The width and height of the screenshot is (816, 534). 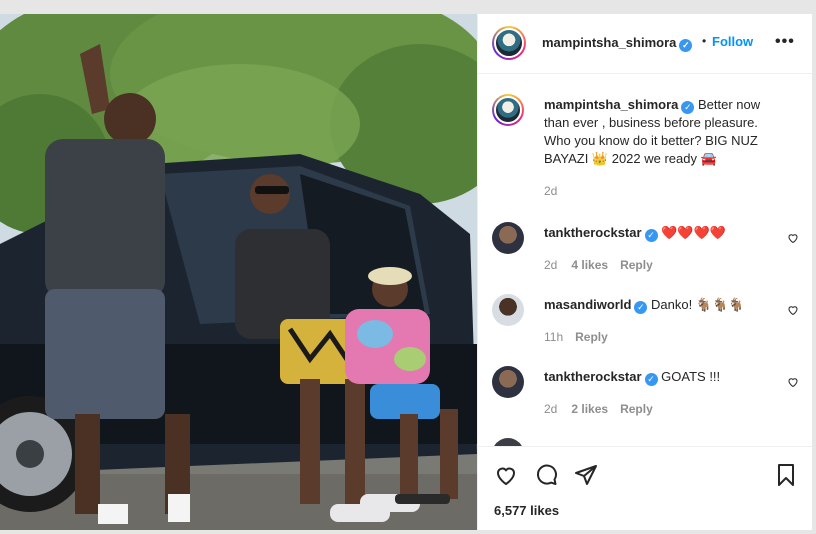 I want to click on comment-icon, so click(x=546, y=475).